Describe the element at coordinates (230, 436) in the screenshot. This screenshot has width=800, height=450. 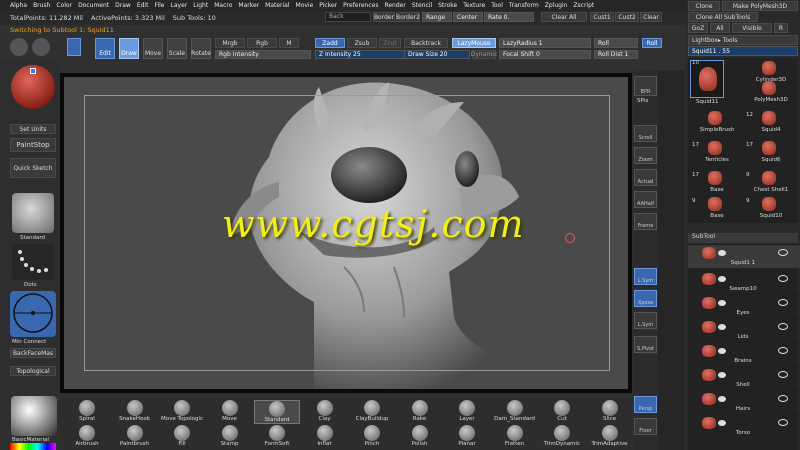
I see `brush-stamp: Stamp` at that location.